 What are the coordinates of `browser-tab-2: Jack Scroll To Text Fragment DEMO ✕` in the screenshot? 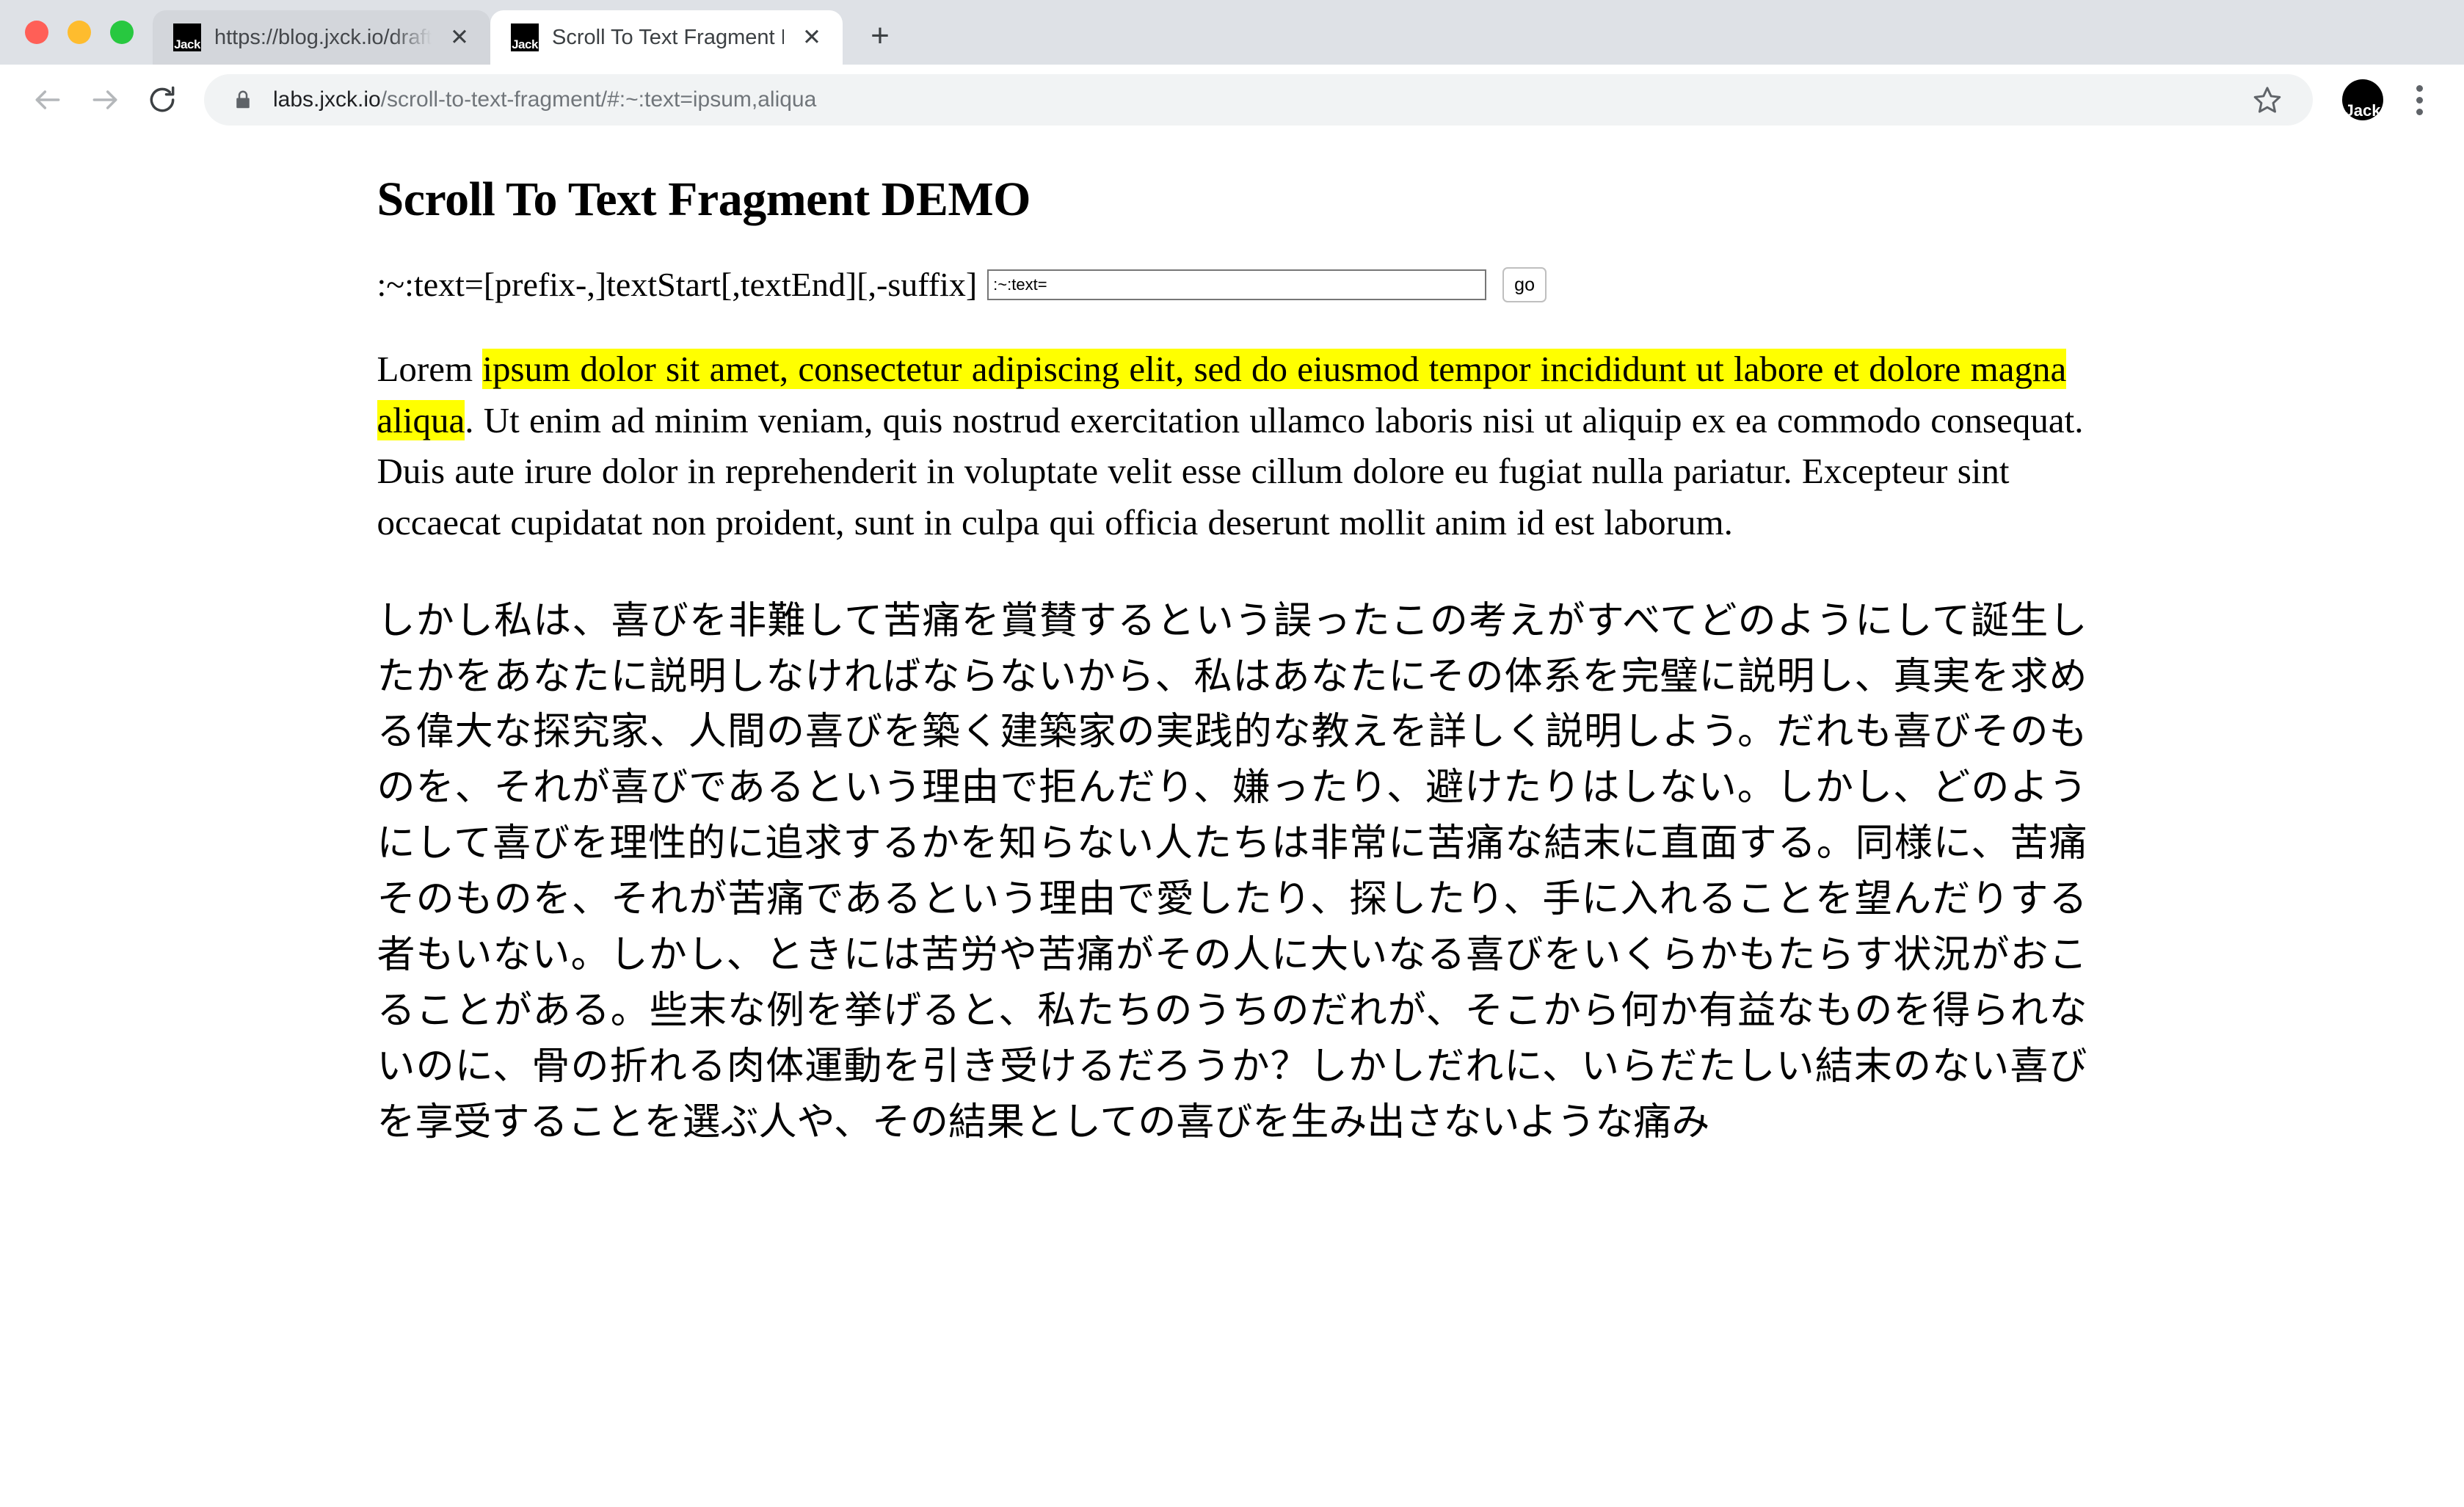 It's located at (666, 37).